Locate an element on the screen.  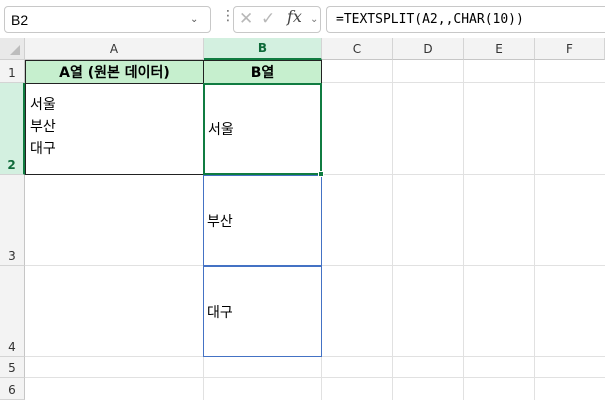
cell-a1: A열 (원본 데이터) is located at coordinates (114, 72).